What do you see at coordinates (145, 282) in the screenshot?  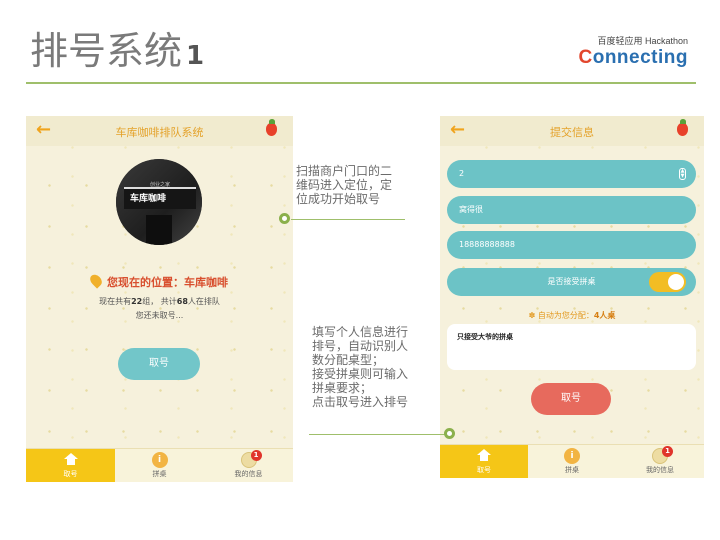 I see `location-prefix: 您现在的位置：` at bounding box center [145, 282].